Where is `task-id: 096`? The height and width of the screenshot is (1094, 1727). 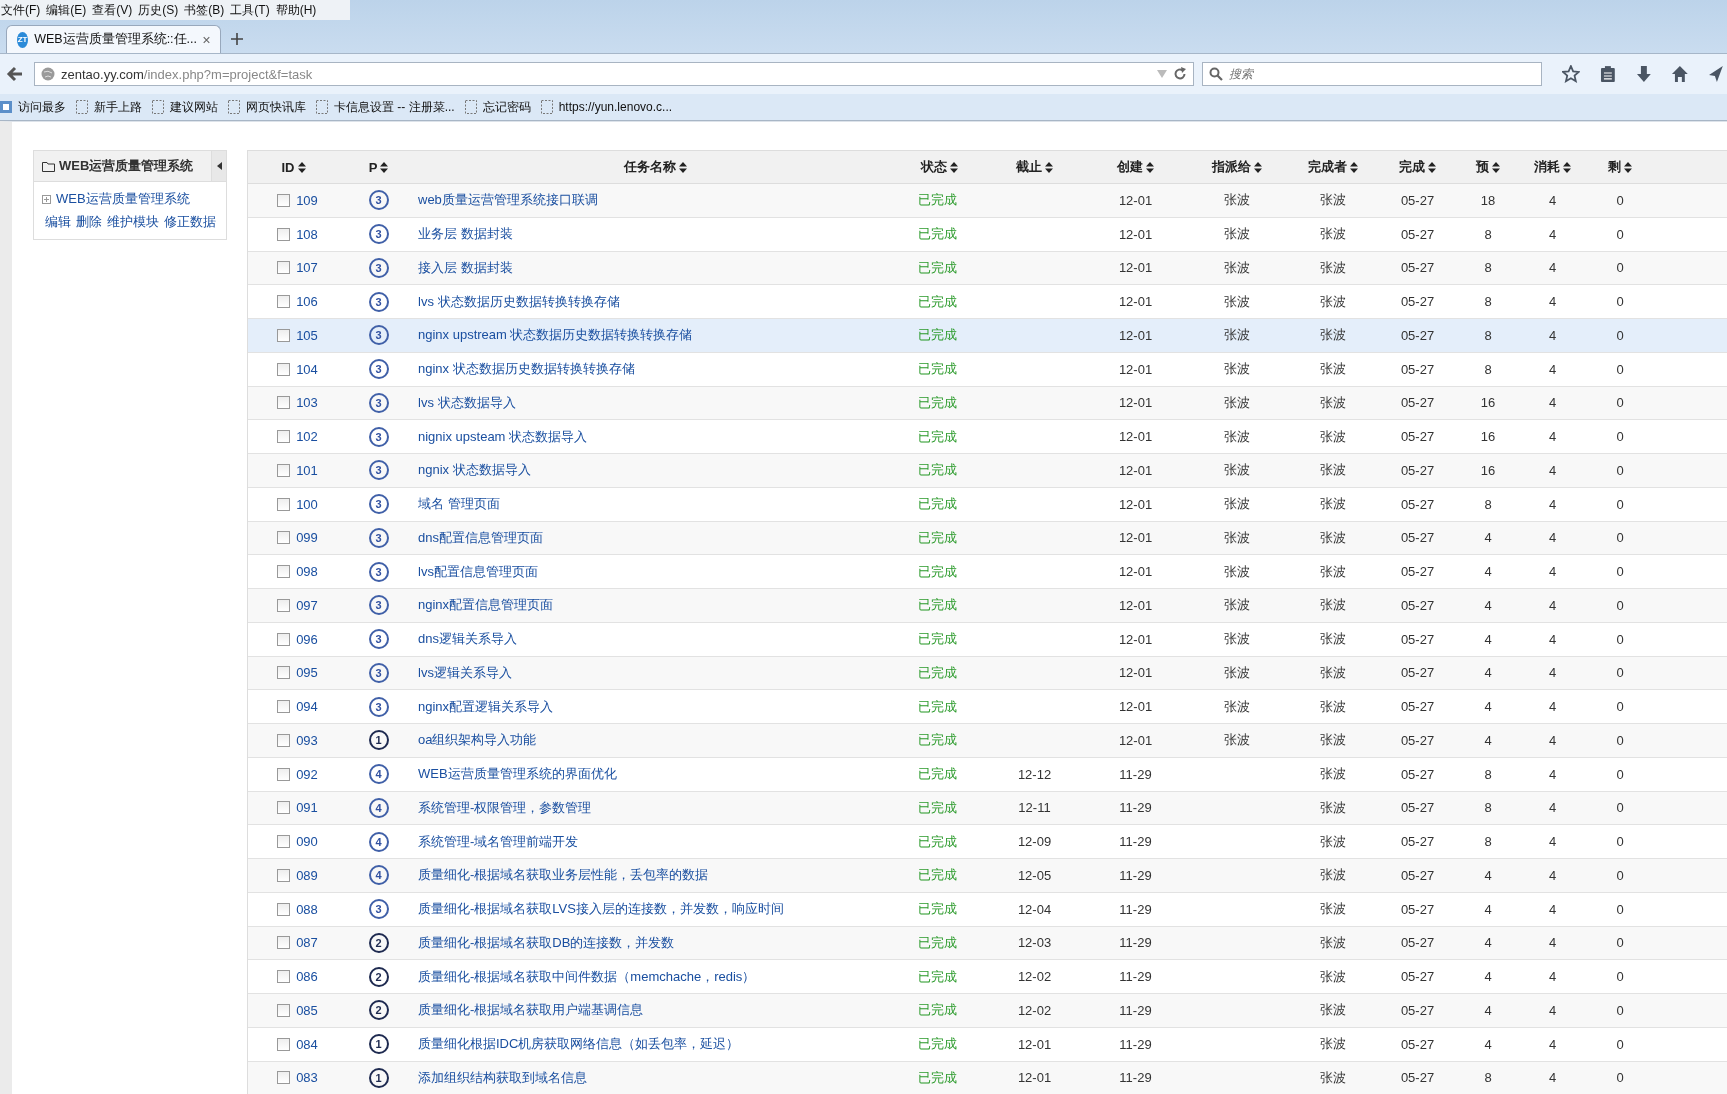 task-id: 096 is located at coordinates (307, 639).